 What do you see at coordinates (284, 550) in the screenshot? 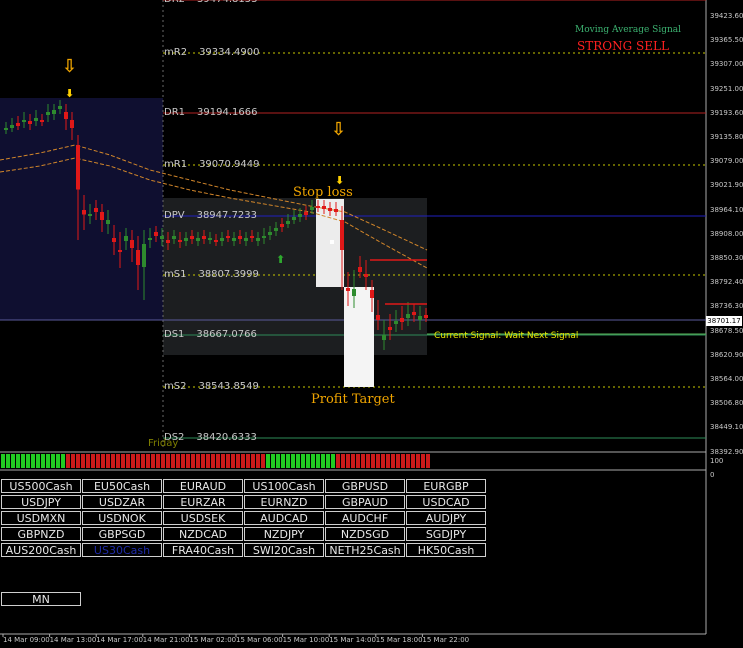
I see `symbol-button-swi20cash: SWI20Cash` at bounding box center [284, 550].